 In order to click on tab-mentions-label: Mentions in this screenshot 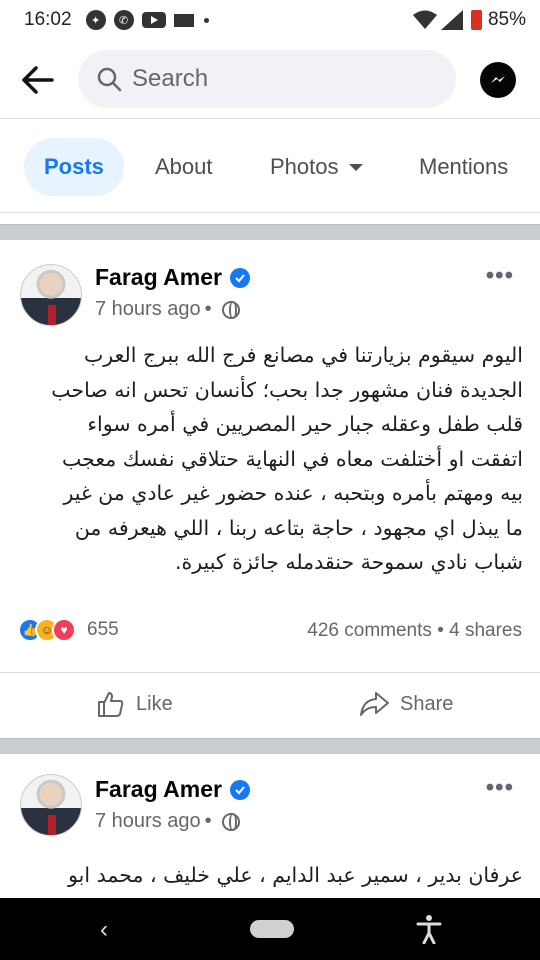, I will do `click(464, 166)`.